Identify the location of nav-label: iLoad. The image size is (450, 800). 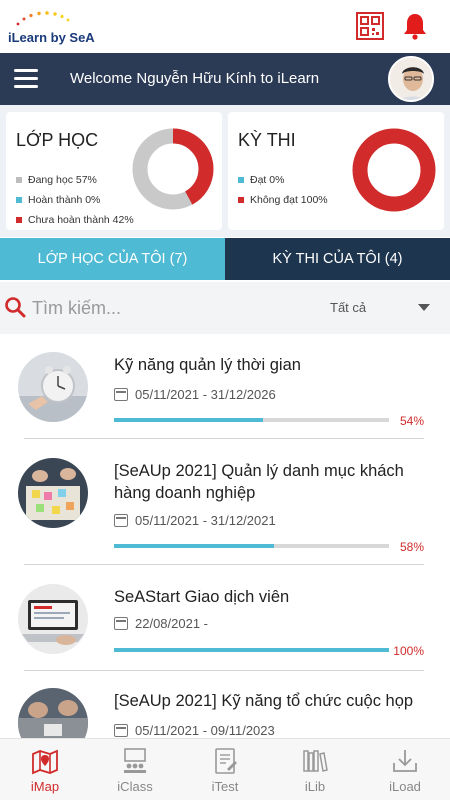
(405, 786).